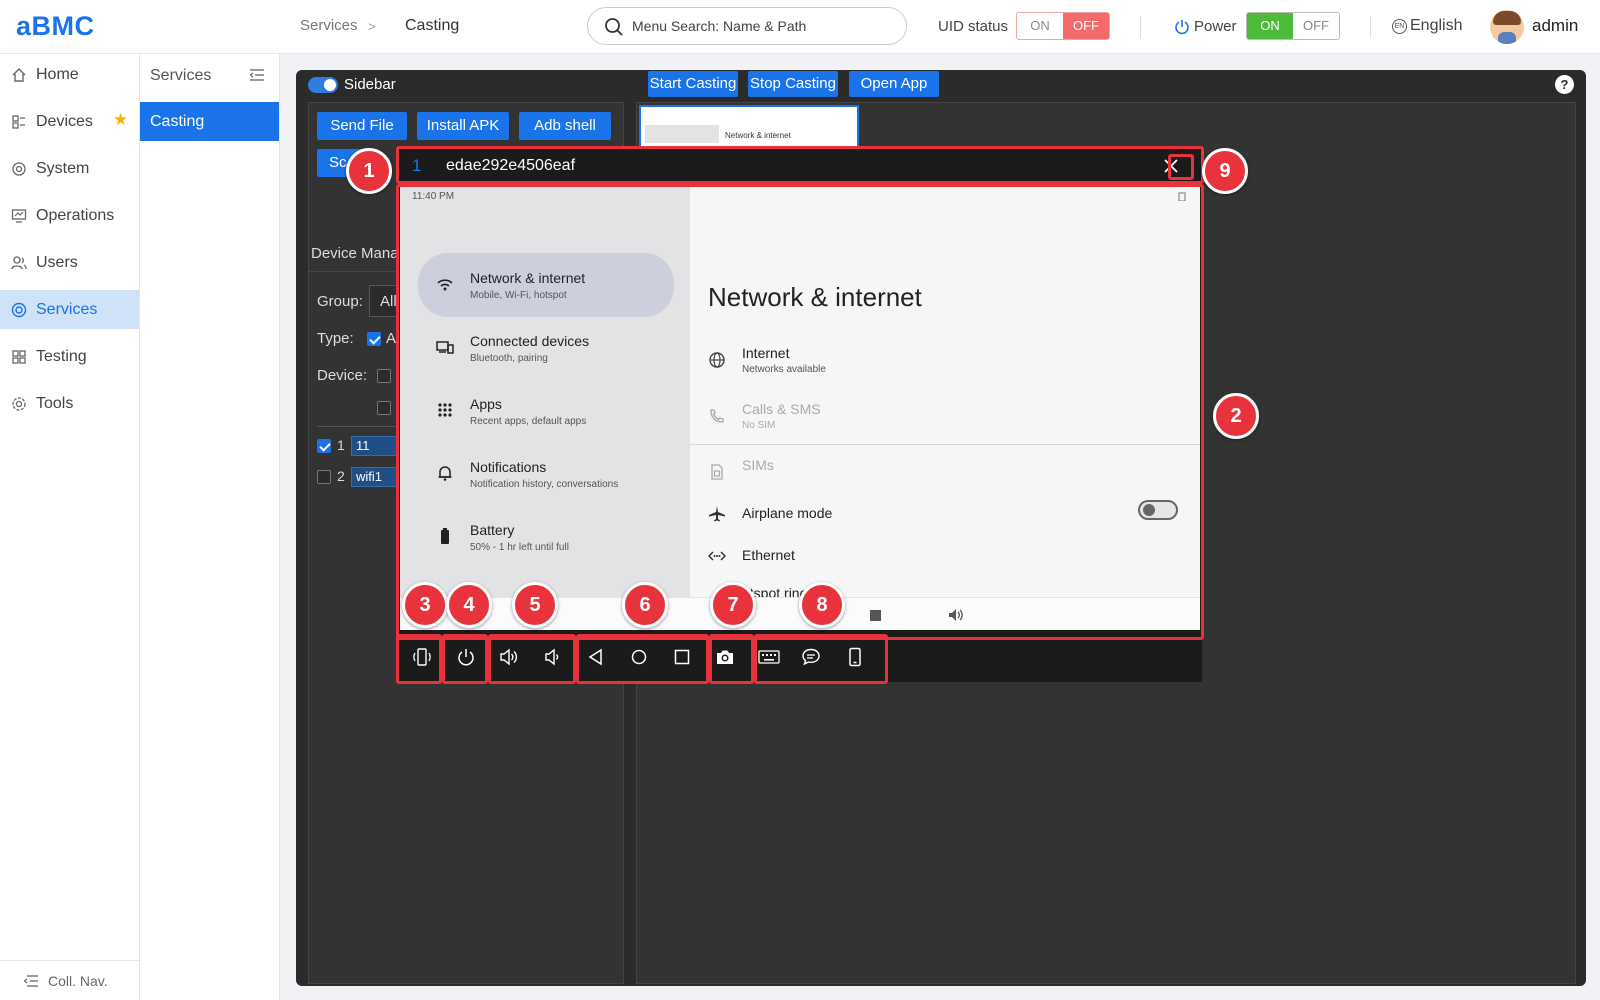  Describe the element at coordinates (55, 26) in the screenshot. I see `app-logo: aBMC` at that location.